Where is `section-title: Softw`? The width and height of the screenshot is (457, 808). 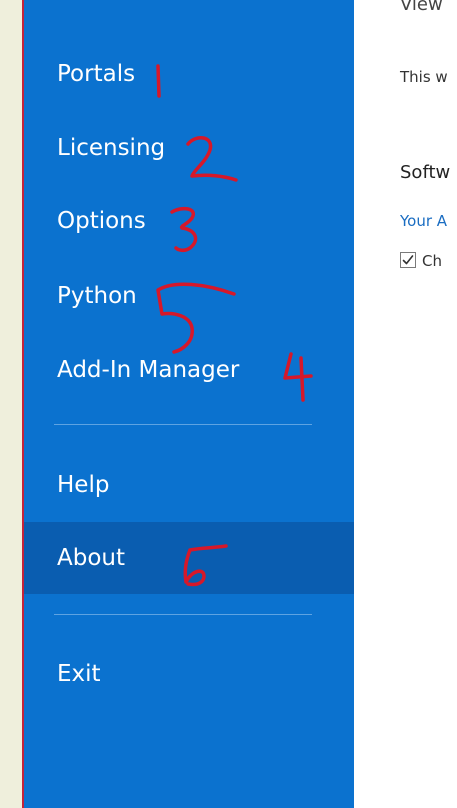 section-title: Softw is located at coordinates (425, 172).